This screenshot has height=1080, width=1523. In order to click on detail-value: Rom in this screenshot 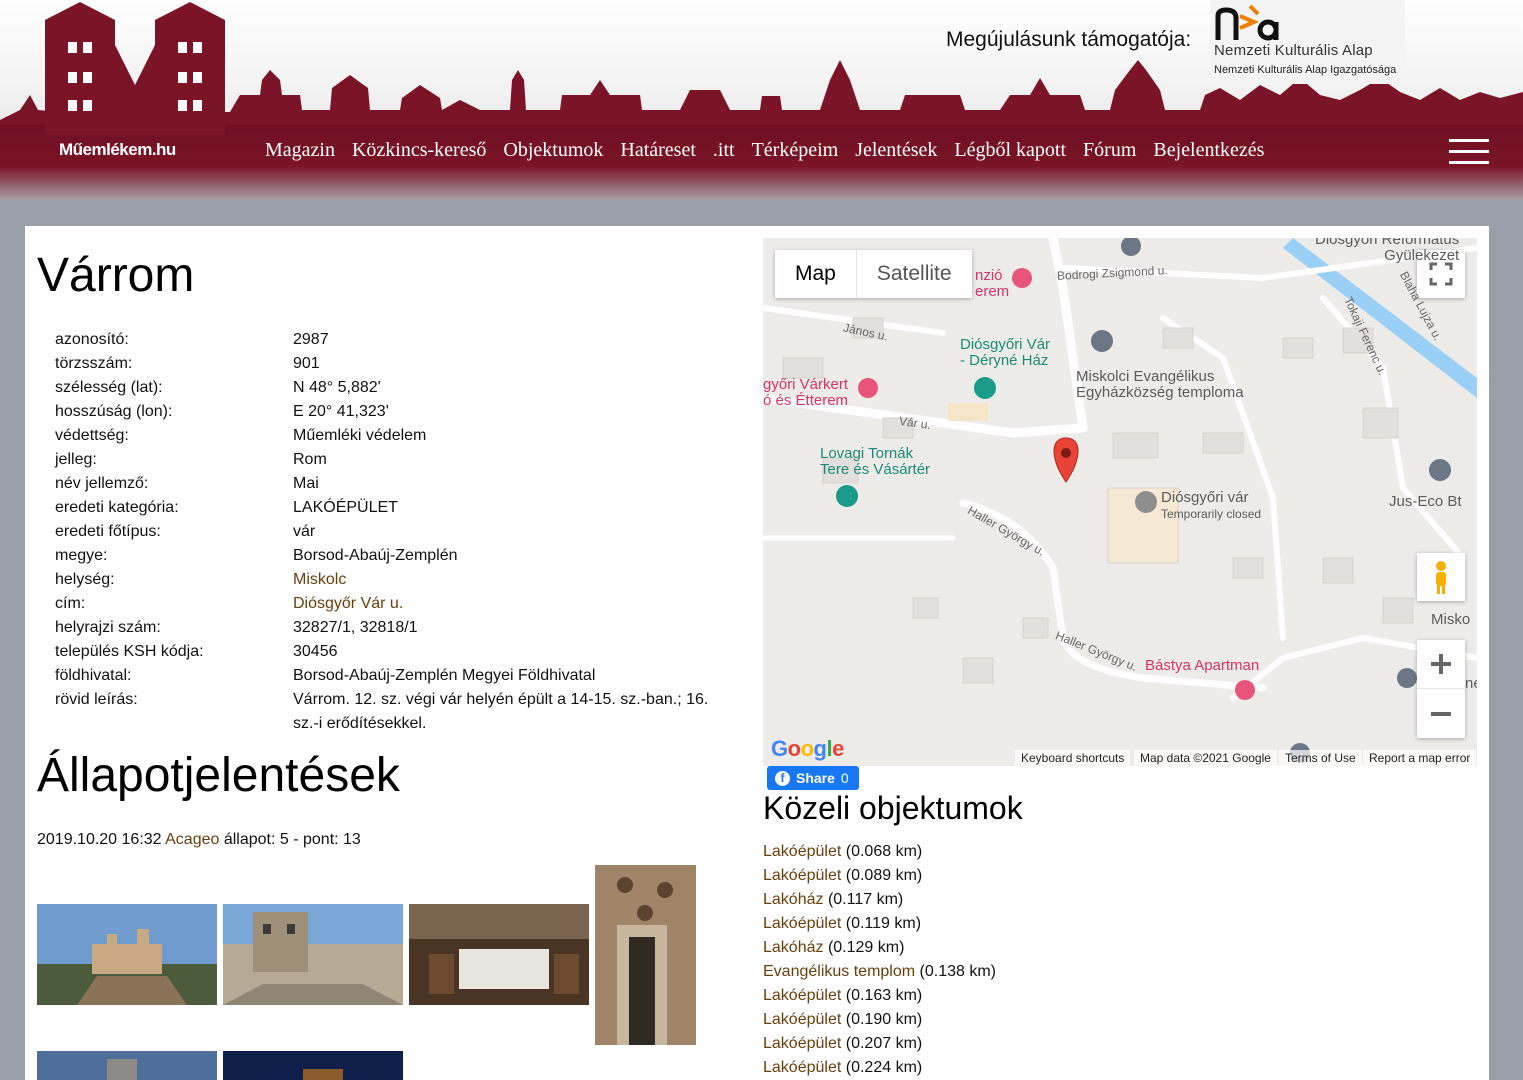, I will do `click(310, 459)`.